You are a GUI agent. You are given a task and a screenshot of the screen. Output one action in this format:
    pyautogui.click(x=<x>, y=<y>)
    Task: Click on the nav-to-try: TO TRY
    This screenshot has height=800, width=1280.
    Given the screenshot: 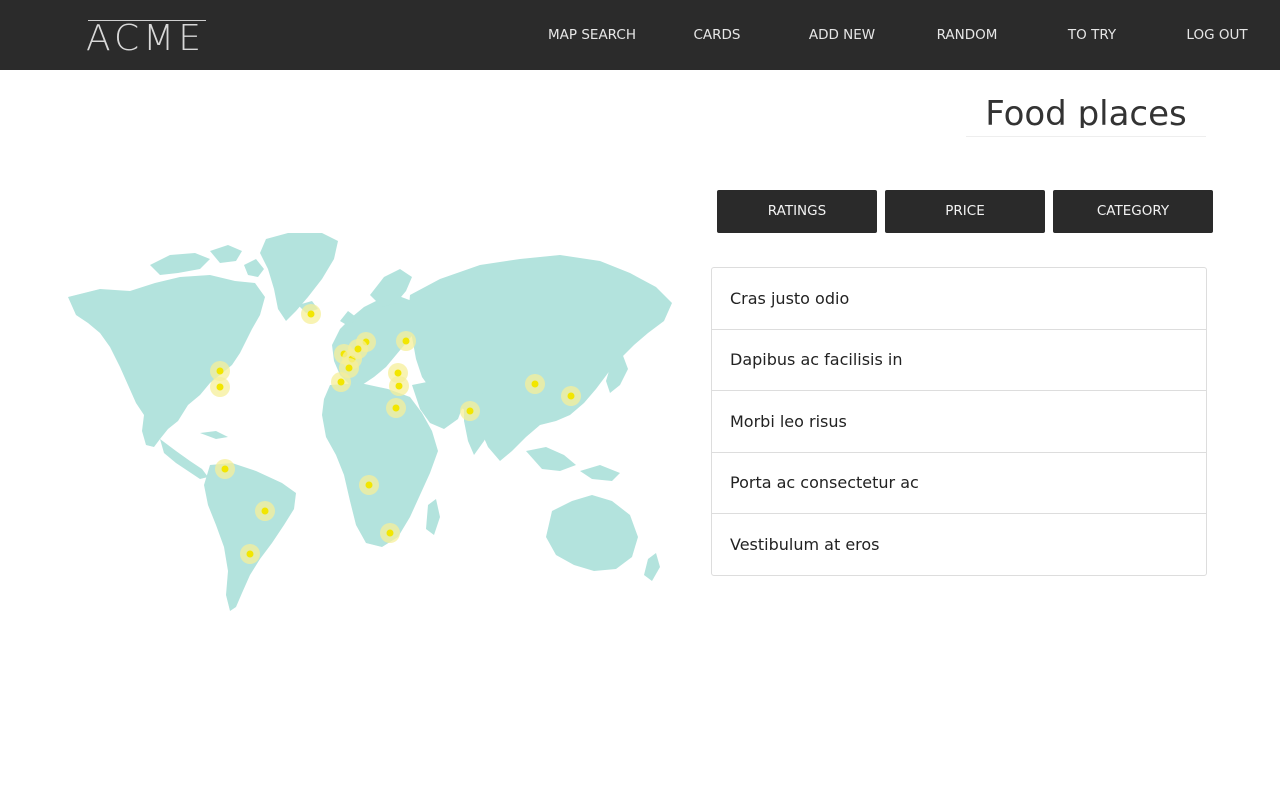 What is the action you would take?
    pyautogui.click(x=1092, y=35)
    